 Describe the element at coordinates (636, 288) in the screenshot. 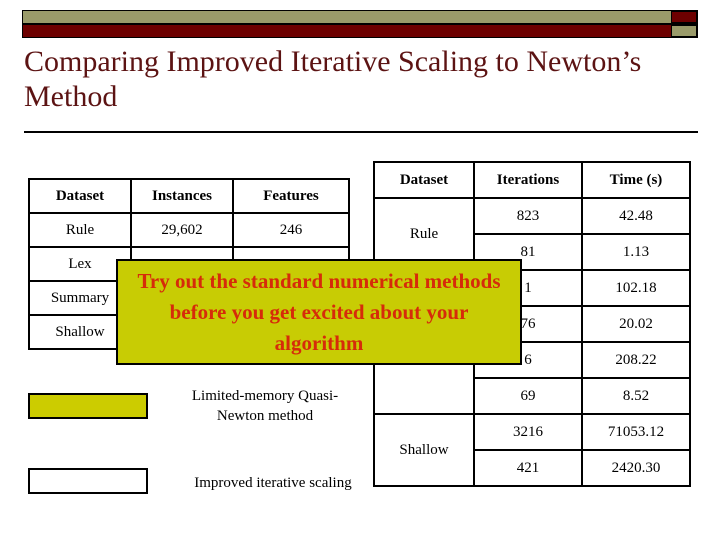

I see `cell-time: 102.18` at that location.